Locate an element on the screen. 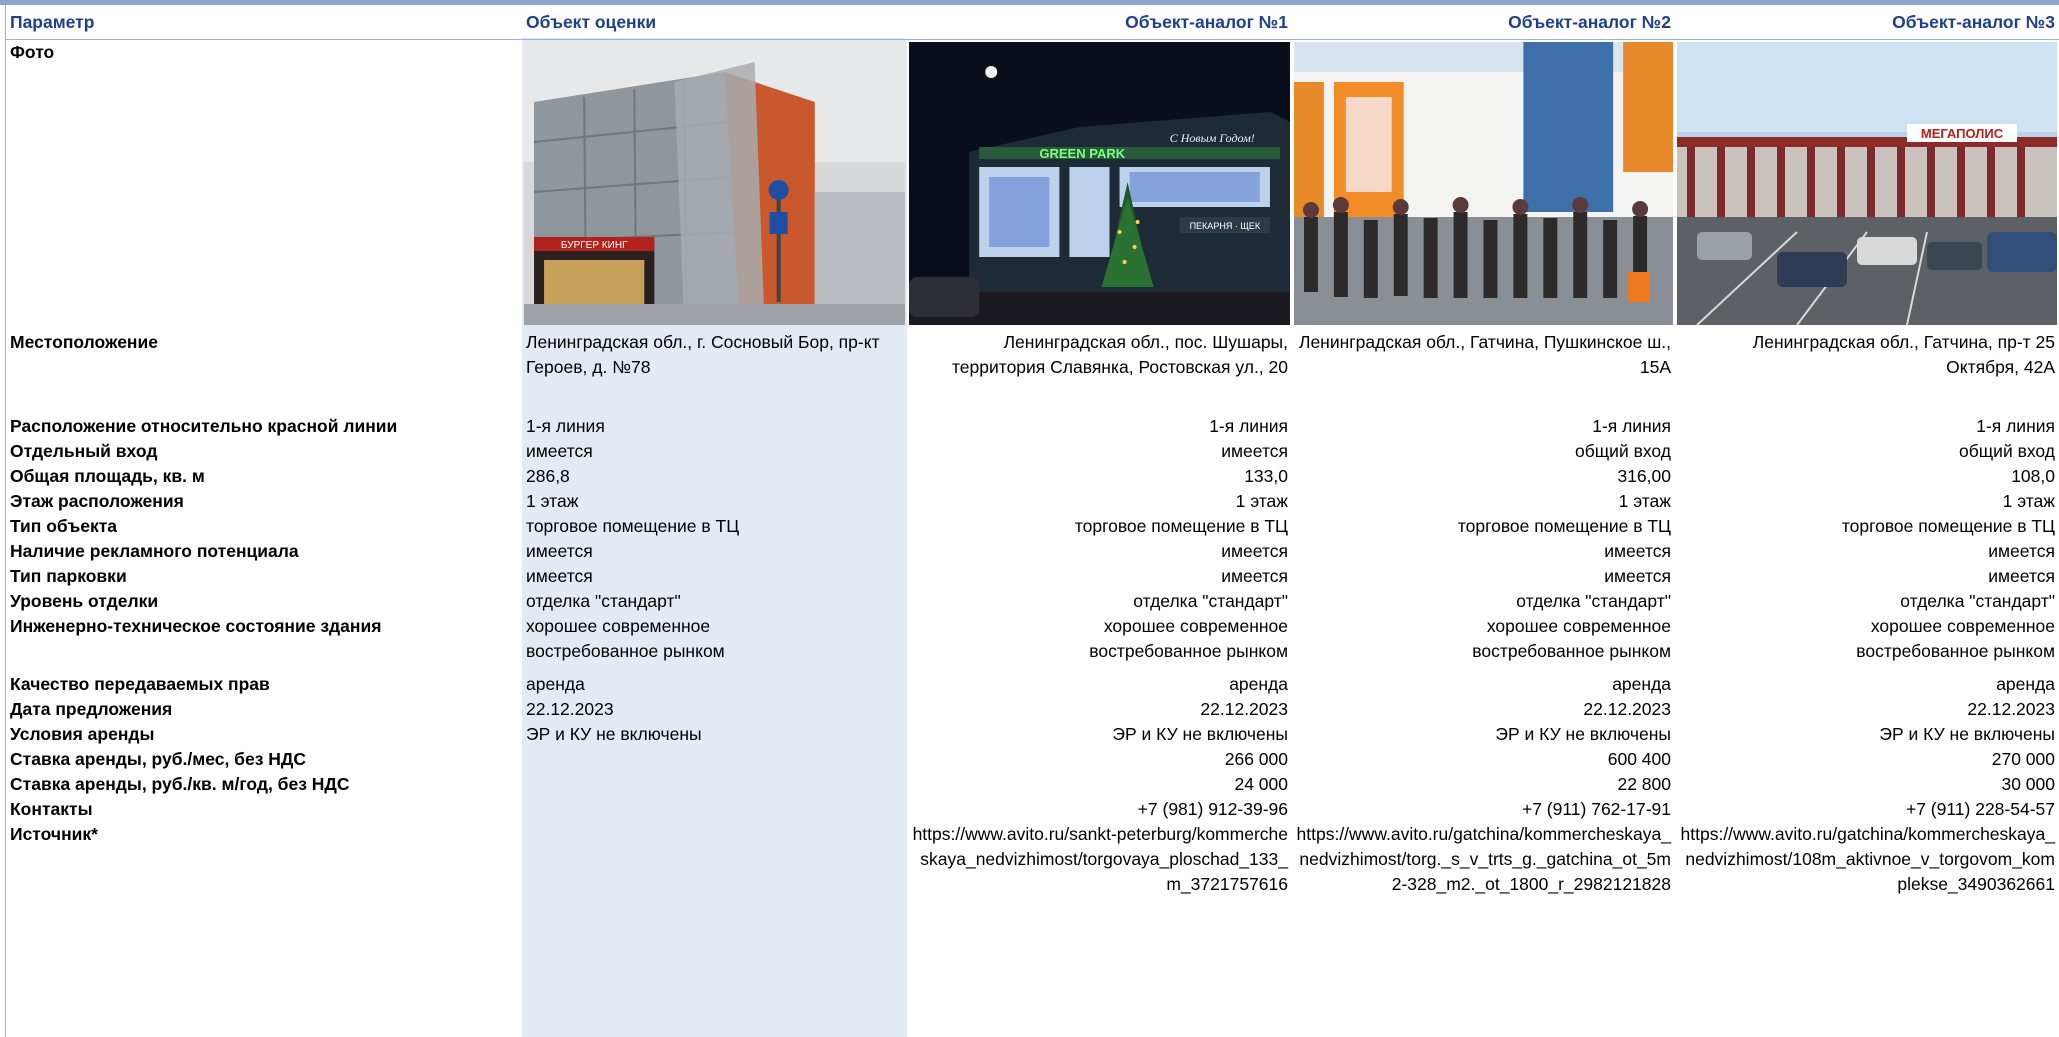  photo-analog1-icon: GREEN PARK С Новым Годом! ПЕКАРНЯ · ЩЕК is located at coordinates (1099, 183).